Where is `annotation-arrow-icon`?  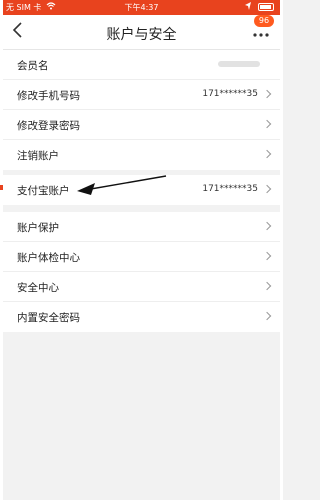 annotation-arrow-icon is located at coordinates (122, 185).